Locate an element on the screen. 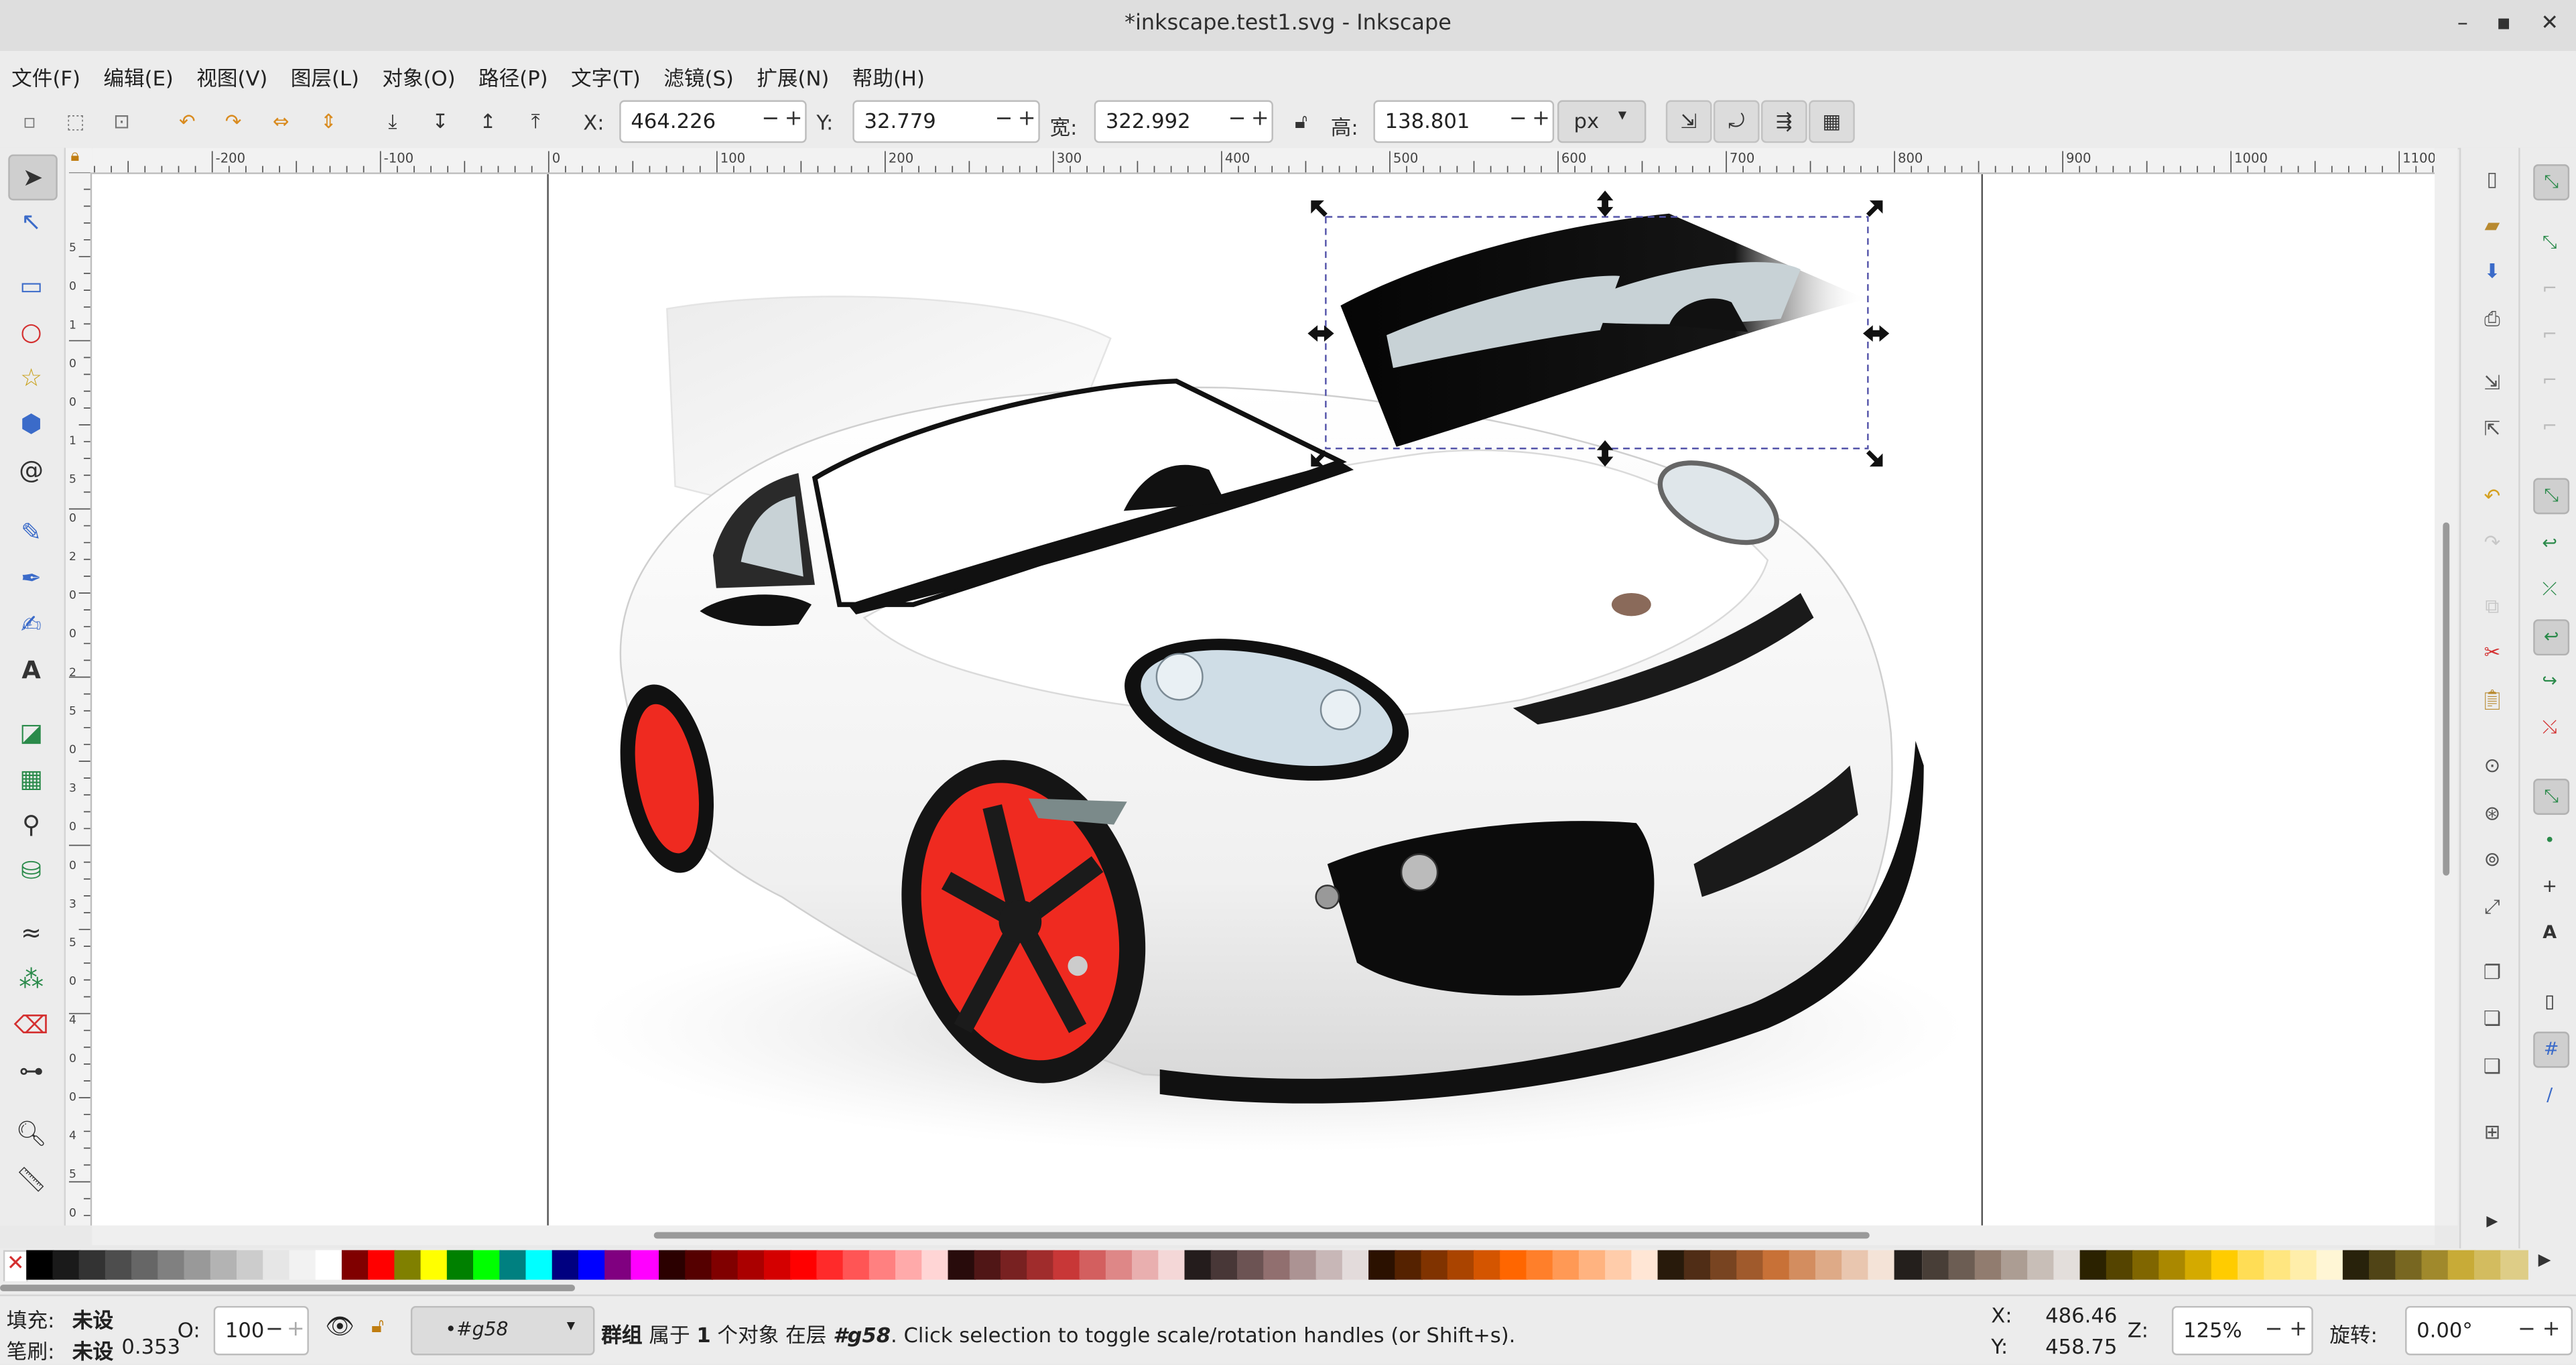 The image size is (2576, 1365). scale-stroke-button: ⇲ is located at coordinates (1688, 121).